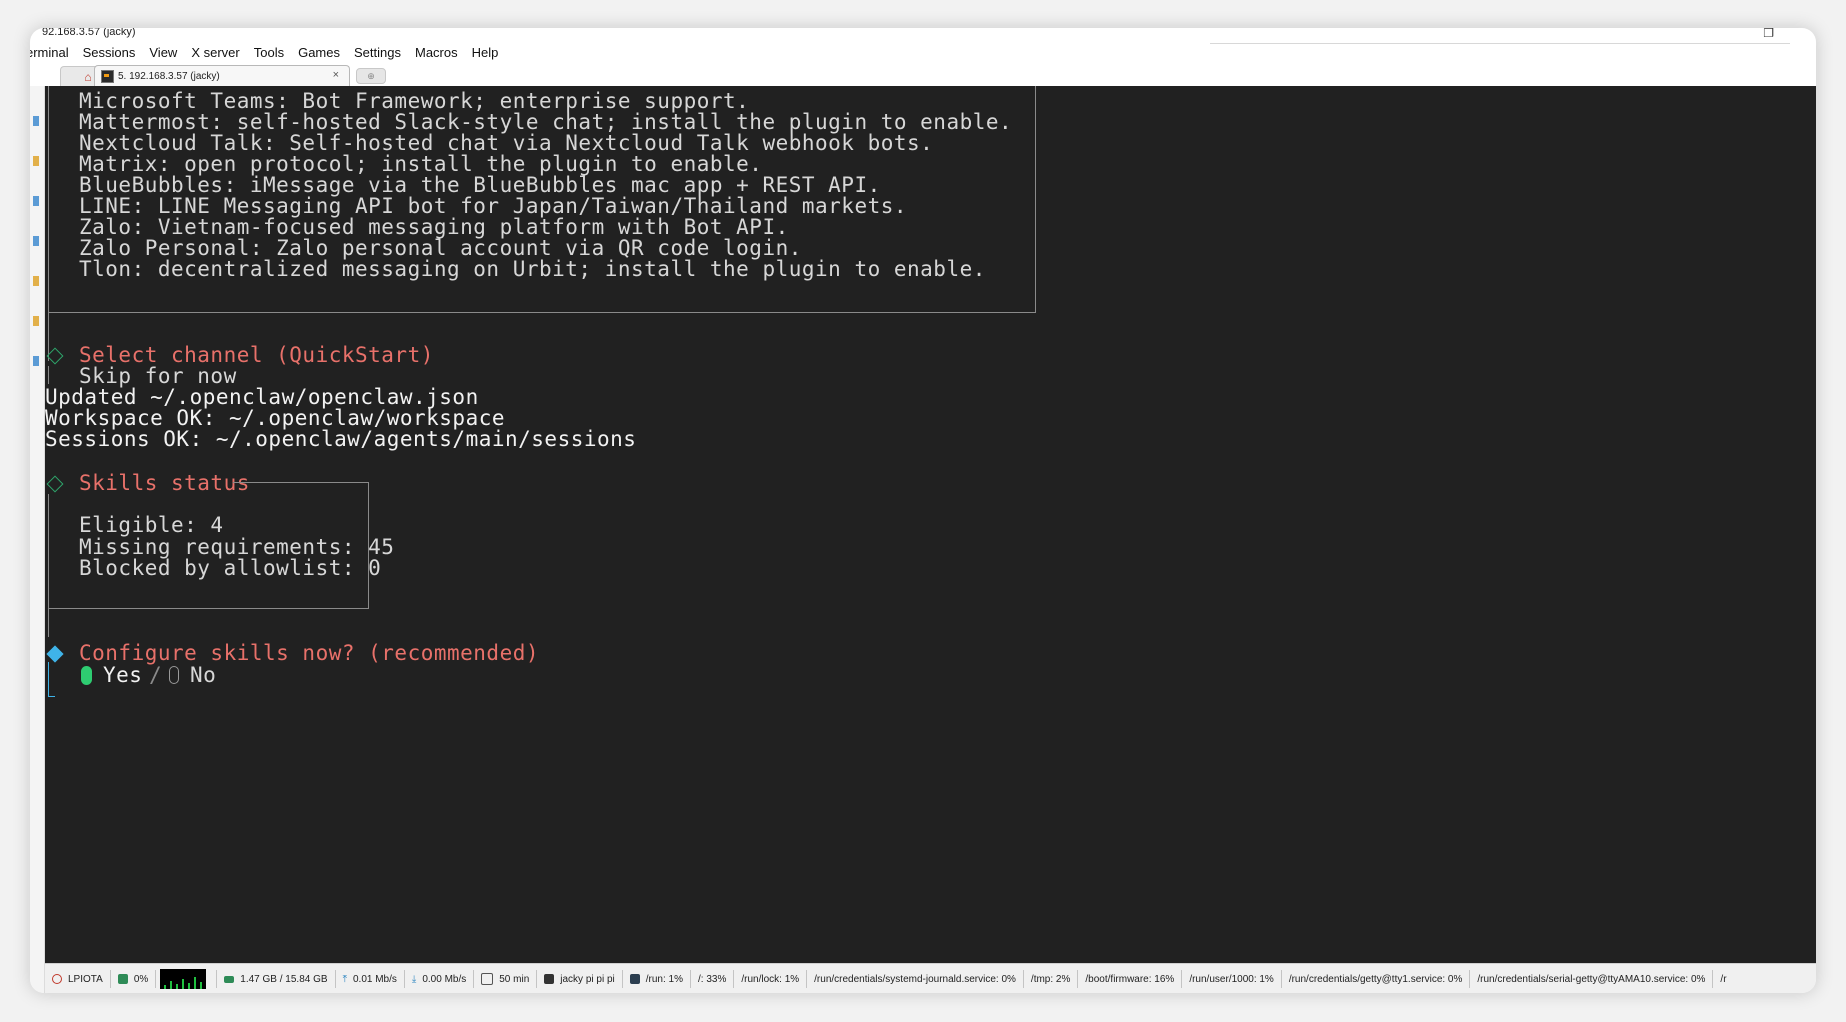  I want to click on status-disk: /run/lock: 1%, so click(771, 979).